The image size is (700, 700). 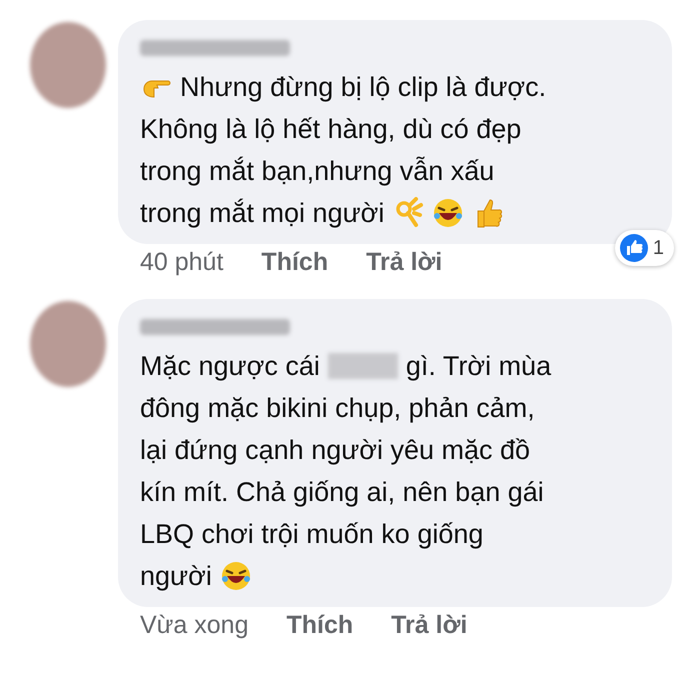 What do you see at coordinates (262, 213) in the screenshot?
I see `comment-text: trong mắt mọi người` at bounding box center [262, 213].